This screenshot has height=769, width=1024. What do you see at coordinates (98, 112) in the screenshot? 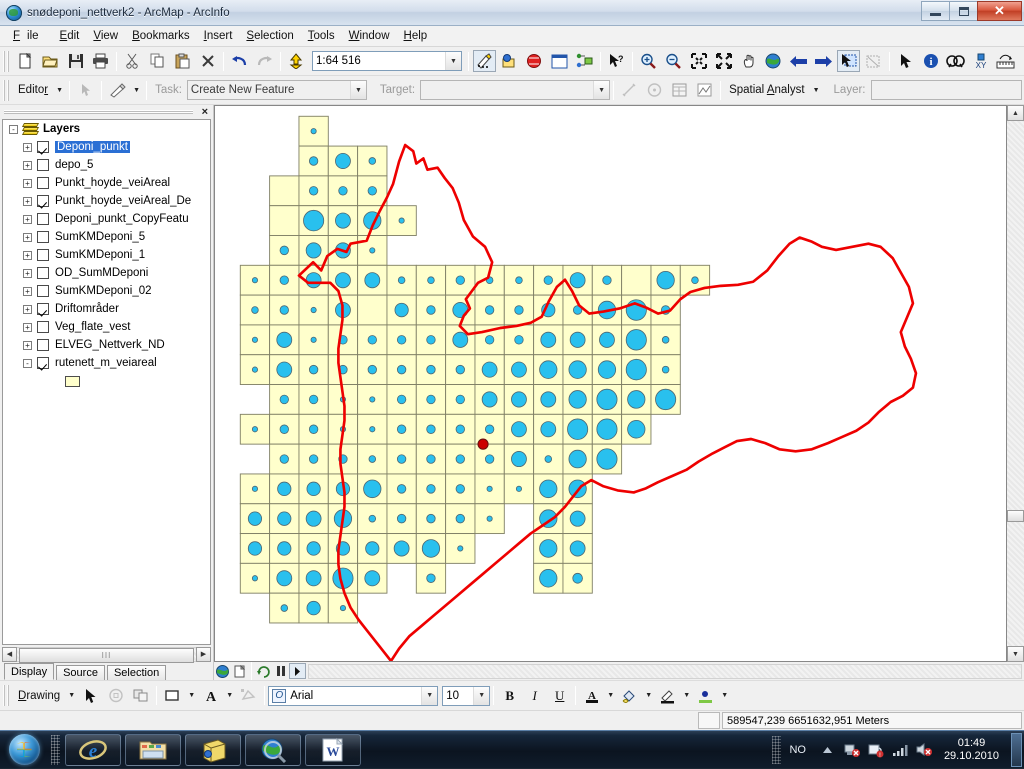
I see `panel-grip` at bounding box center [98, 112].